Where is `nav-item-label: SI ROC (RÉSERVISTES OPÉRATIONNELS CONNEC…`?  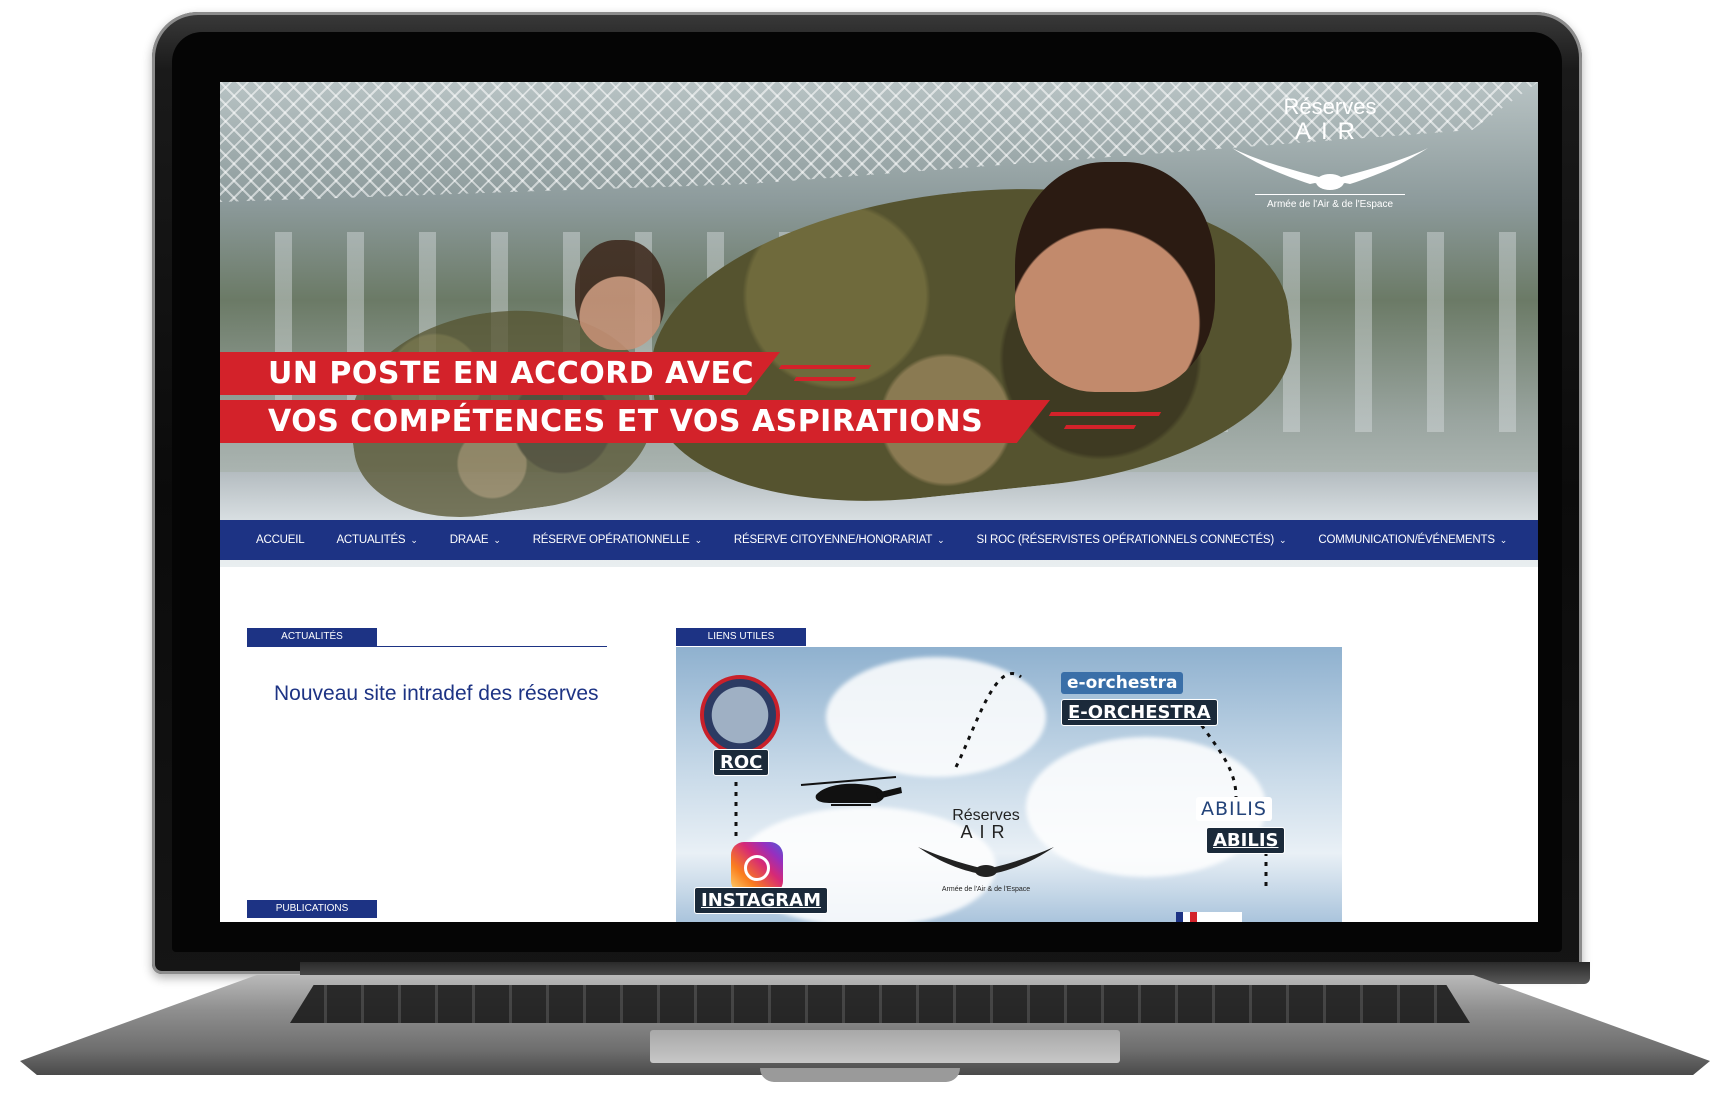 nav-item-label: SI ROC (RÉSERVISTES OPÉRATIONNELS CONNEC… is located at coordinates (1125, 540).